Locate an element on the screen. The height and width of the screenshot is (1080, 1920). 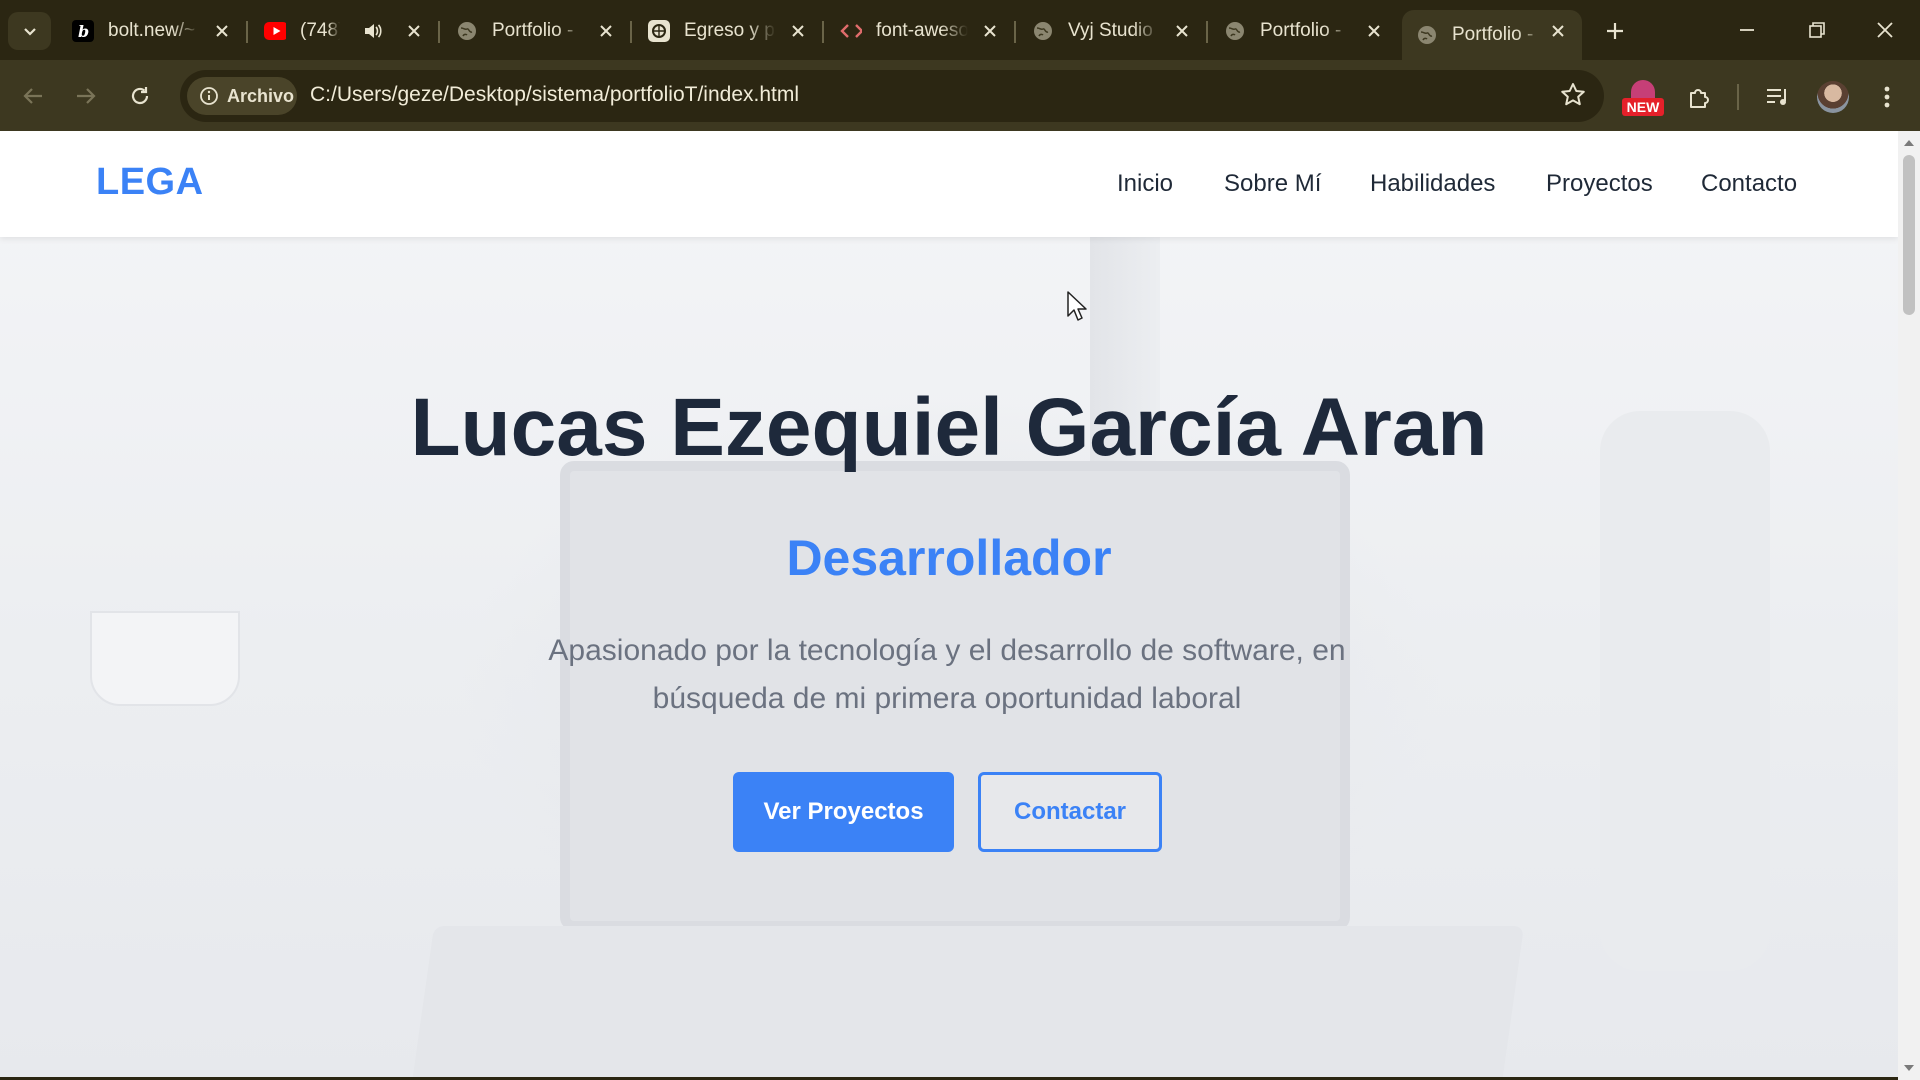
reload-button is located at coordinates (140, 96).